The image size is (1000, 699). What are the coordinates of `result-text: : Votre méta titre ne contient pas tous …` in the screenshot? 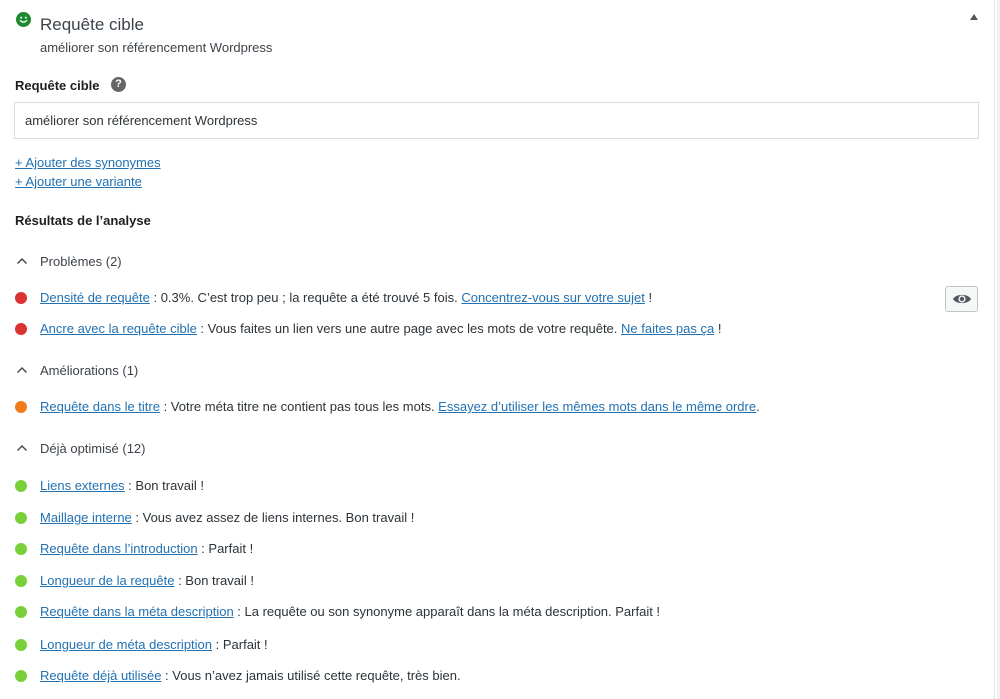 It's located at (299, 406).